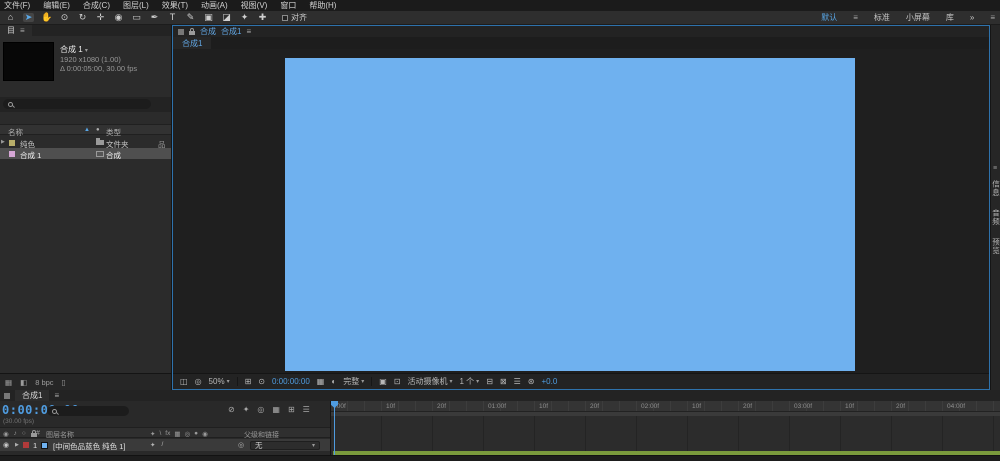 Image resolution: width=1000 pixels, height=461 pixels. I want to click on draft-3d-icon: ✦, so click(246, 409).